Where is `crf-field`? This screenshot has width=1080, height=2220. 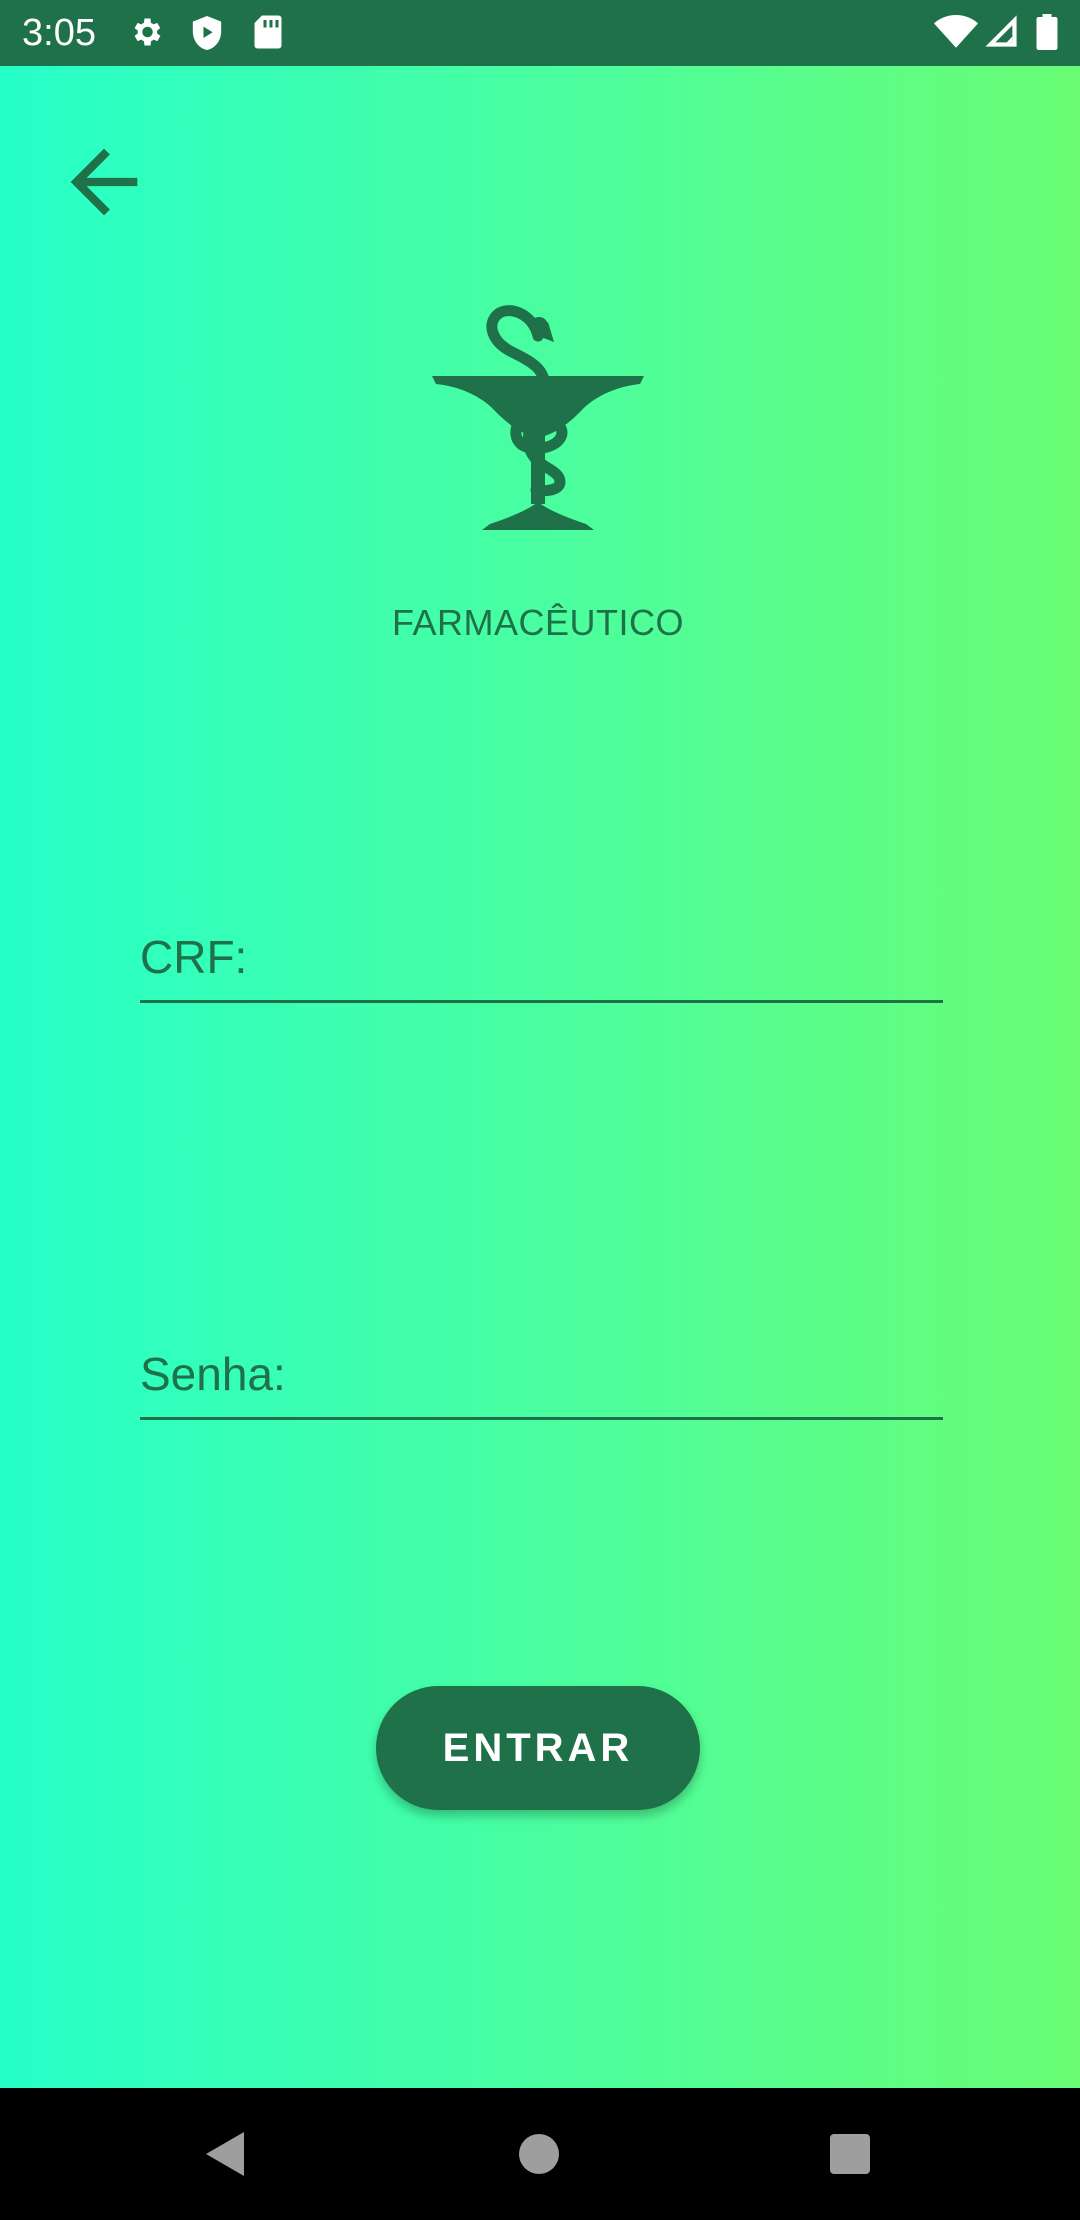 crf-field is located at coordinates (541, 958).